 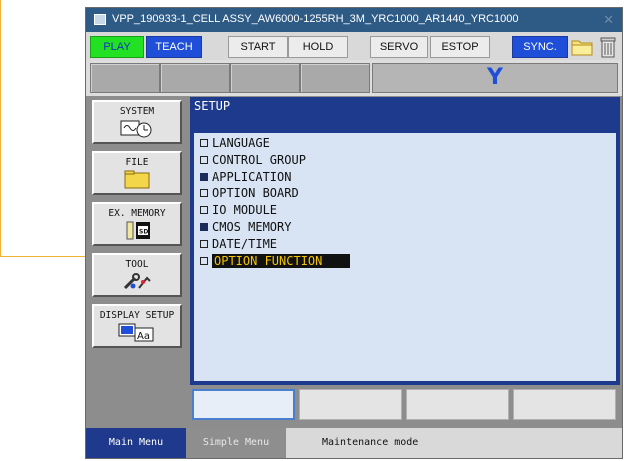 I want to click on mode-label: Maintenance mode, so click(x=370, y=442).